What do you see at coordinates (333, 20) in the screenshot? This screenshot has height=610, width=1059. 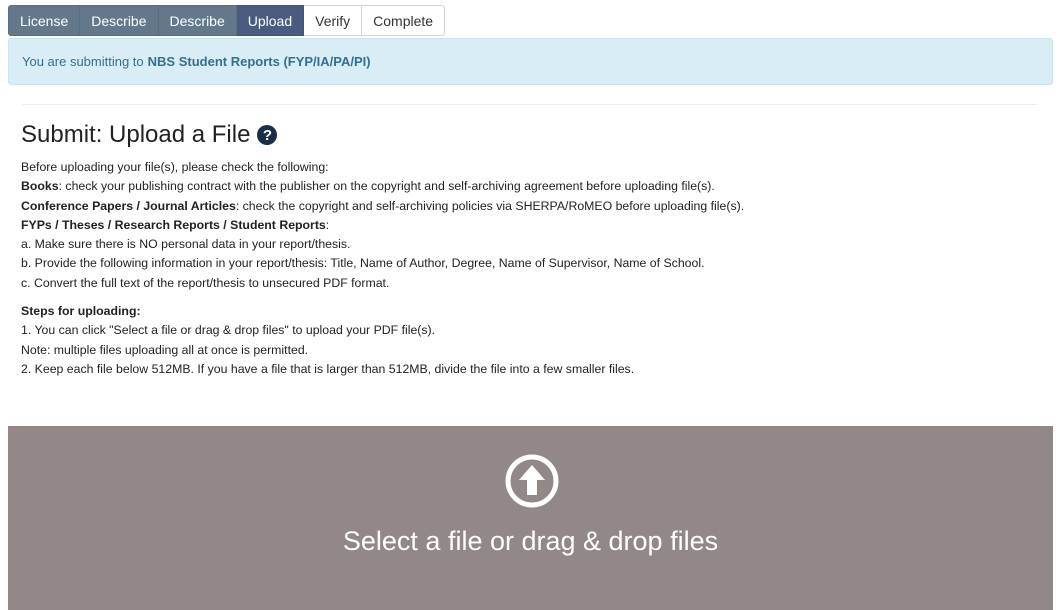 I see `wizard-step-verify: Verify` at bounding box center [333, 20].